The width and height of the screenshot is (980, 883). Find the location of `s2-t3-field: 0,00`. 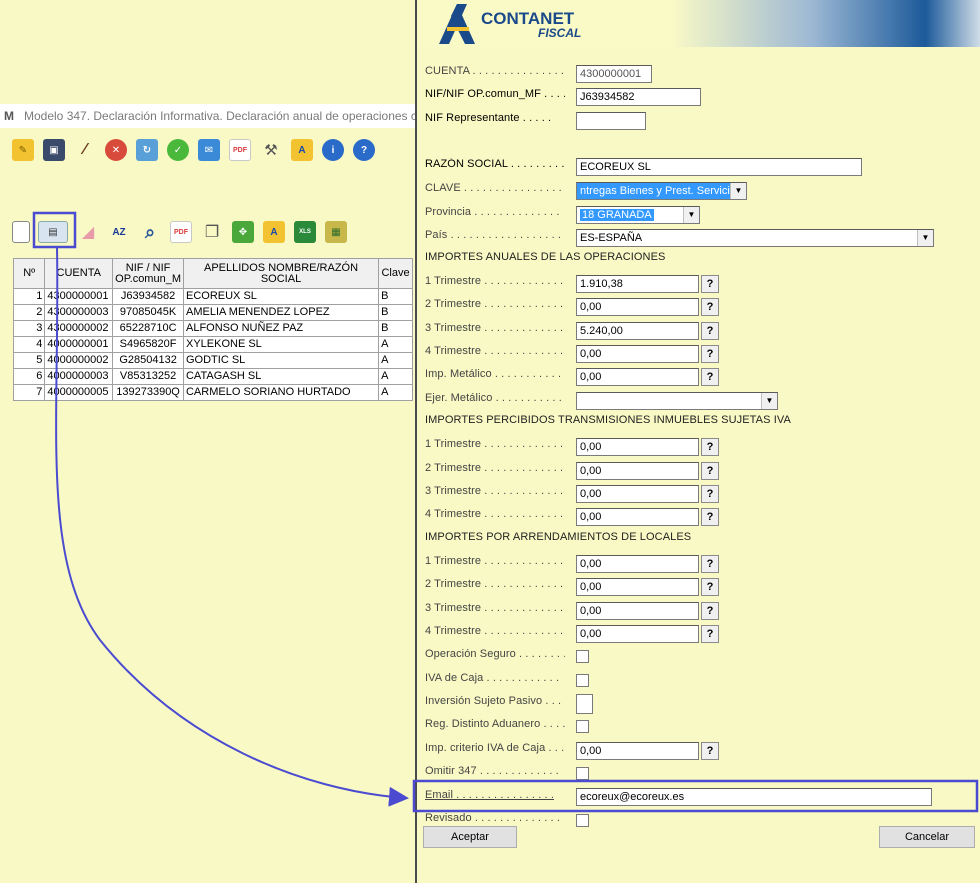

s2-t3-field: 0,00 is located at coordinates (637, 494).